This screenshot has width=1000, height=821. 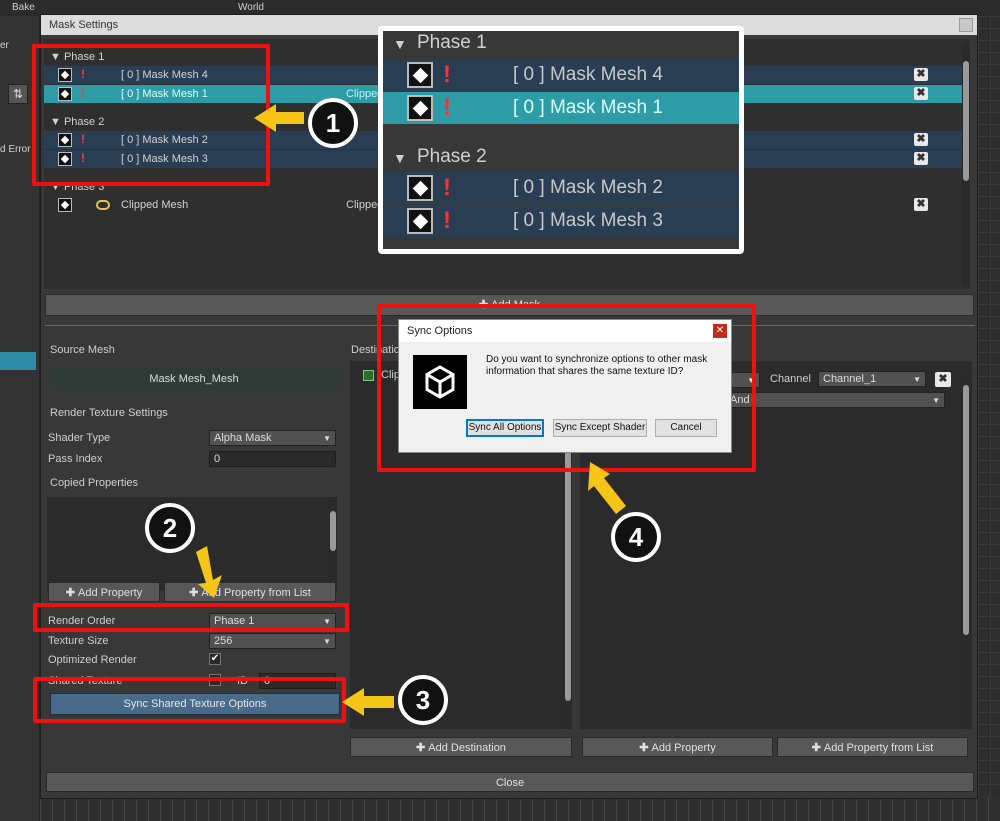 What do you see at coordinates (170, 528) in the screenshot?
I see `step-badge-2: 2` at bounding box center [170, 528].